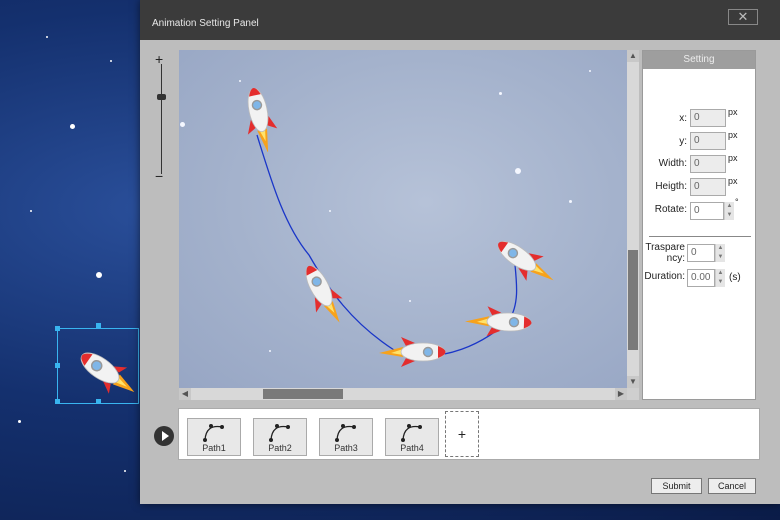  I want to click on add-path-button: +, so click(462, 434).